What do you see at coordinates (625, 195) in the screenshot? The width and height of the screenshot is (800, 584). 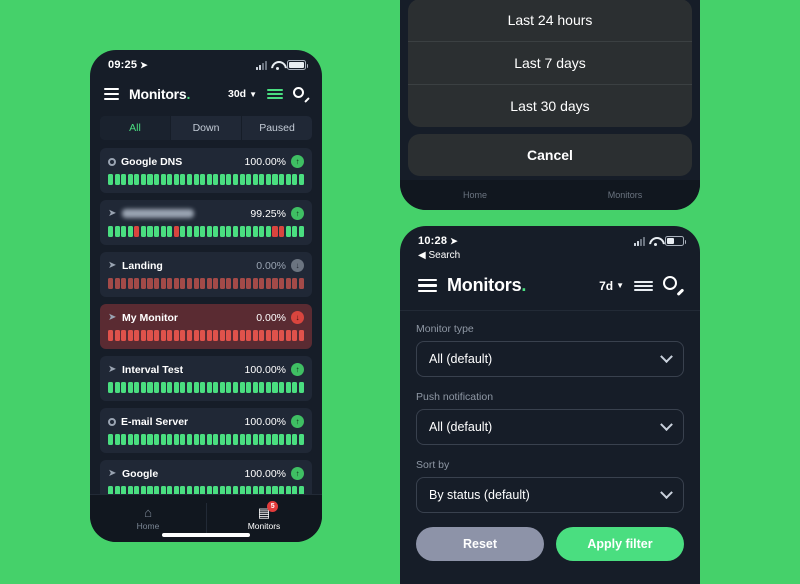 I see `bottom-tab-monitors-label: Monitors` at bounding box center [625, 195].